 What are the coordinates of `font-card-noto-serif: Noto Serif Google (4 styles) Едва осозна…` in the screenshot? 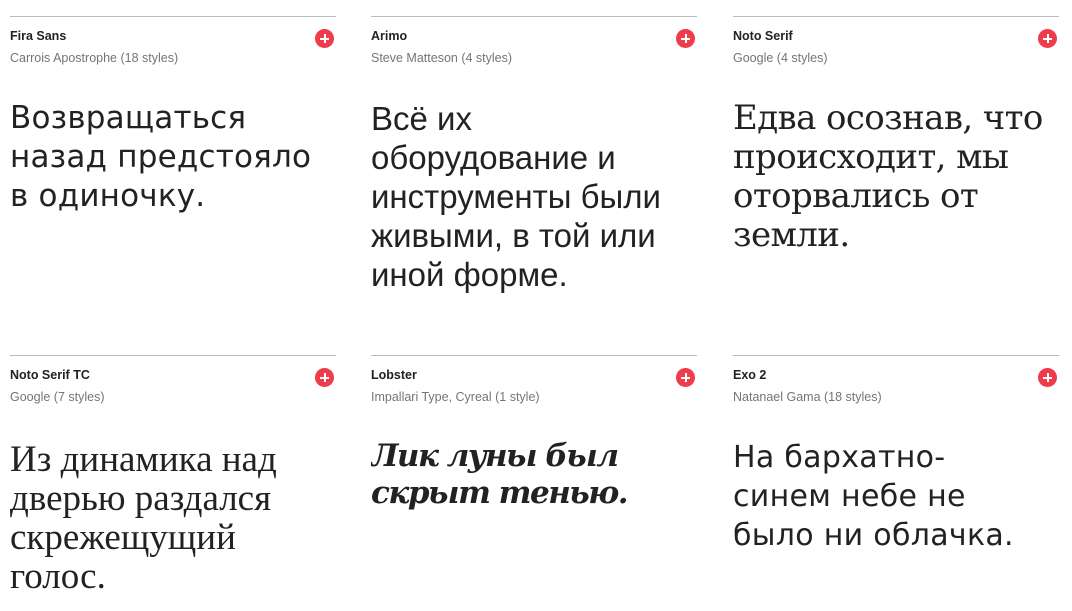 It's located at (896, 161).